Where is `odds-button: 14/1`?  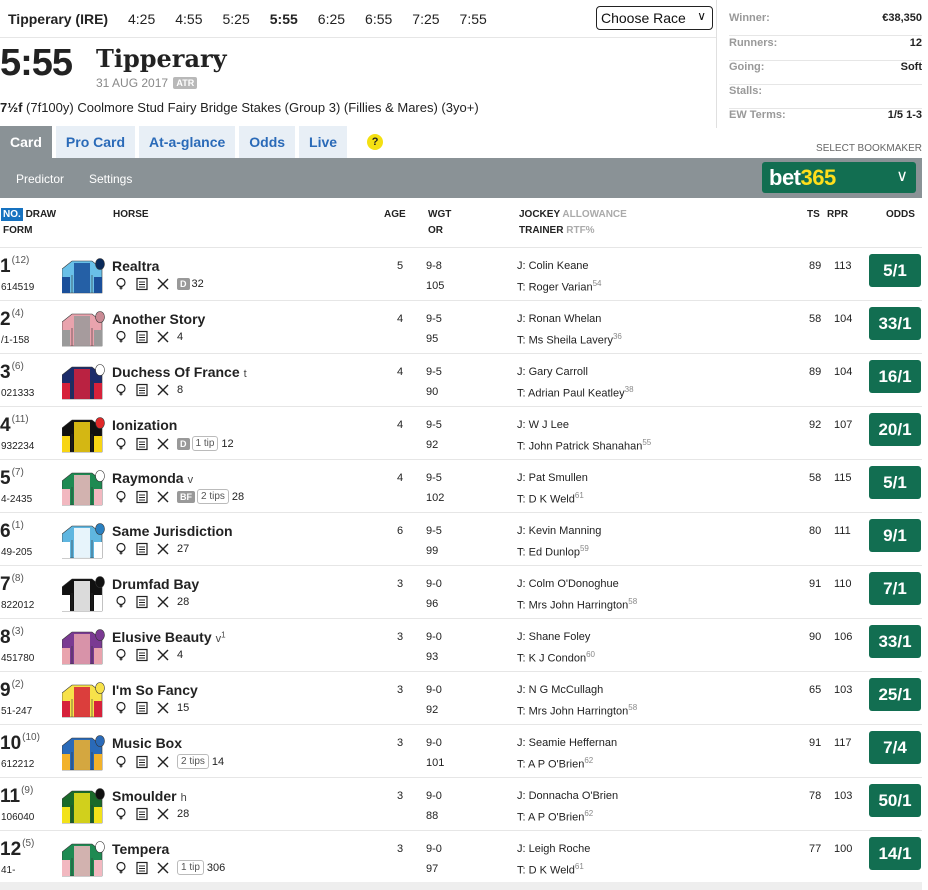 odds-button: 14/1 is located at coordinates (895, 853).